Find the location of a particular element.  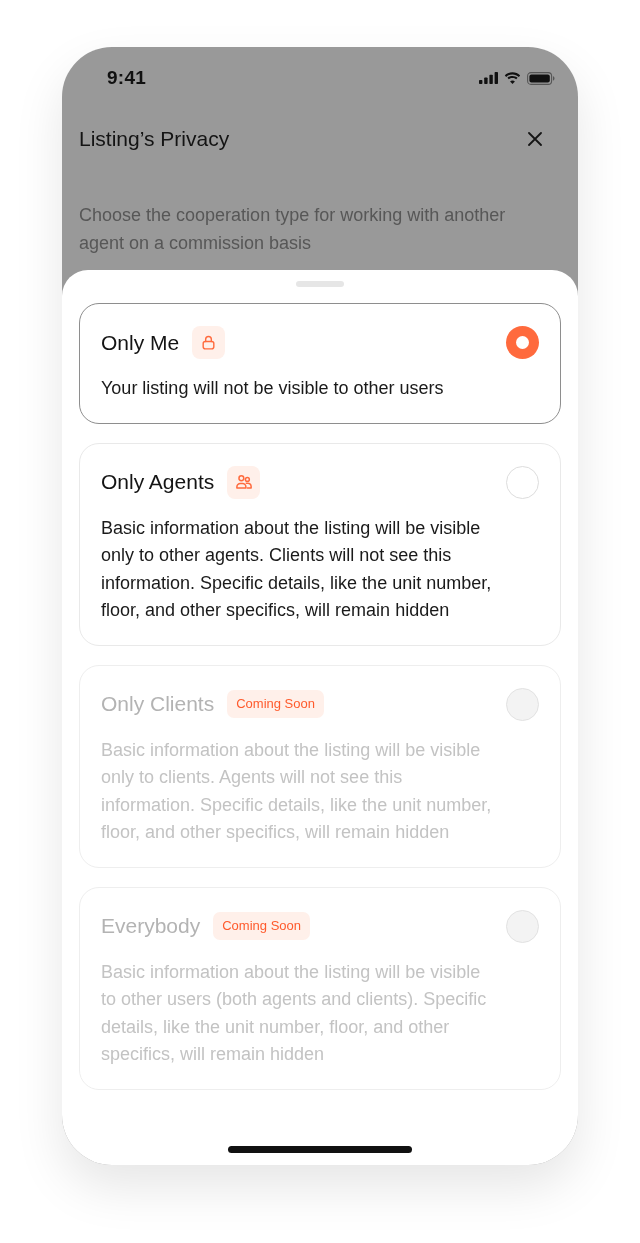

close-button is located at coordinates (535, 139).